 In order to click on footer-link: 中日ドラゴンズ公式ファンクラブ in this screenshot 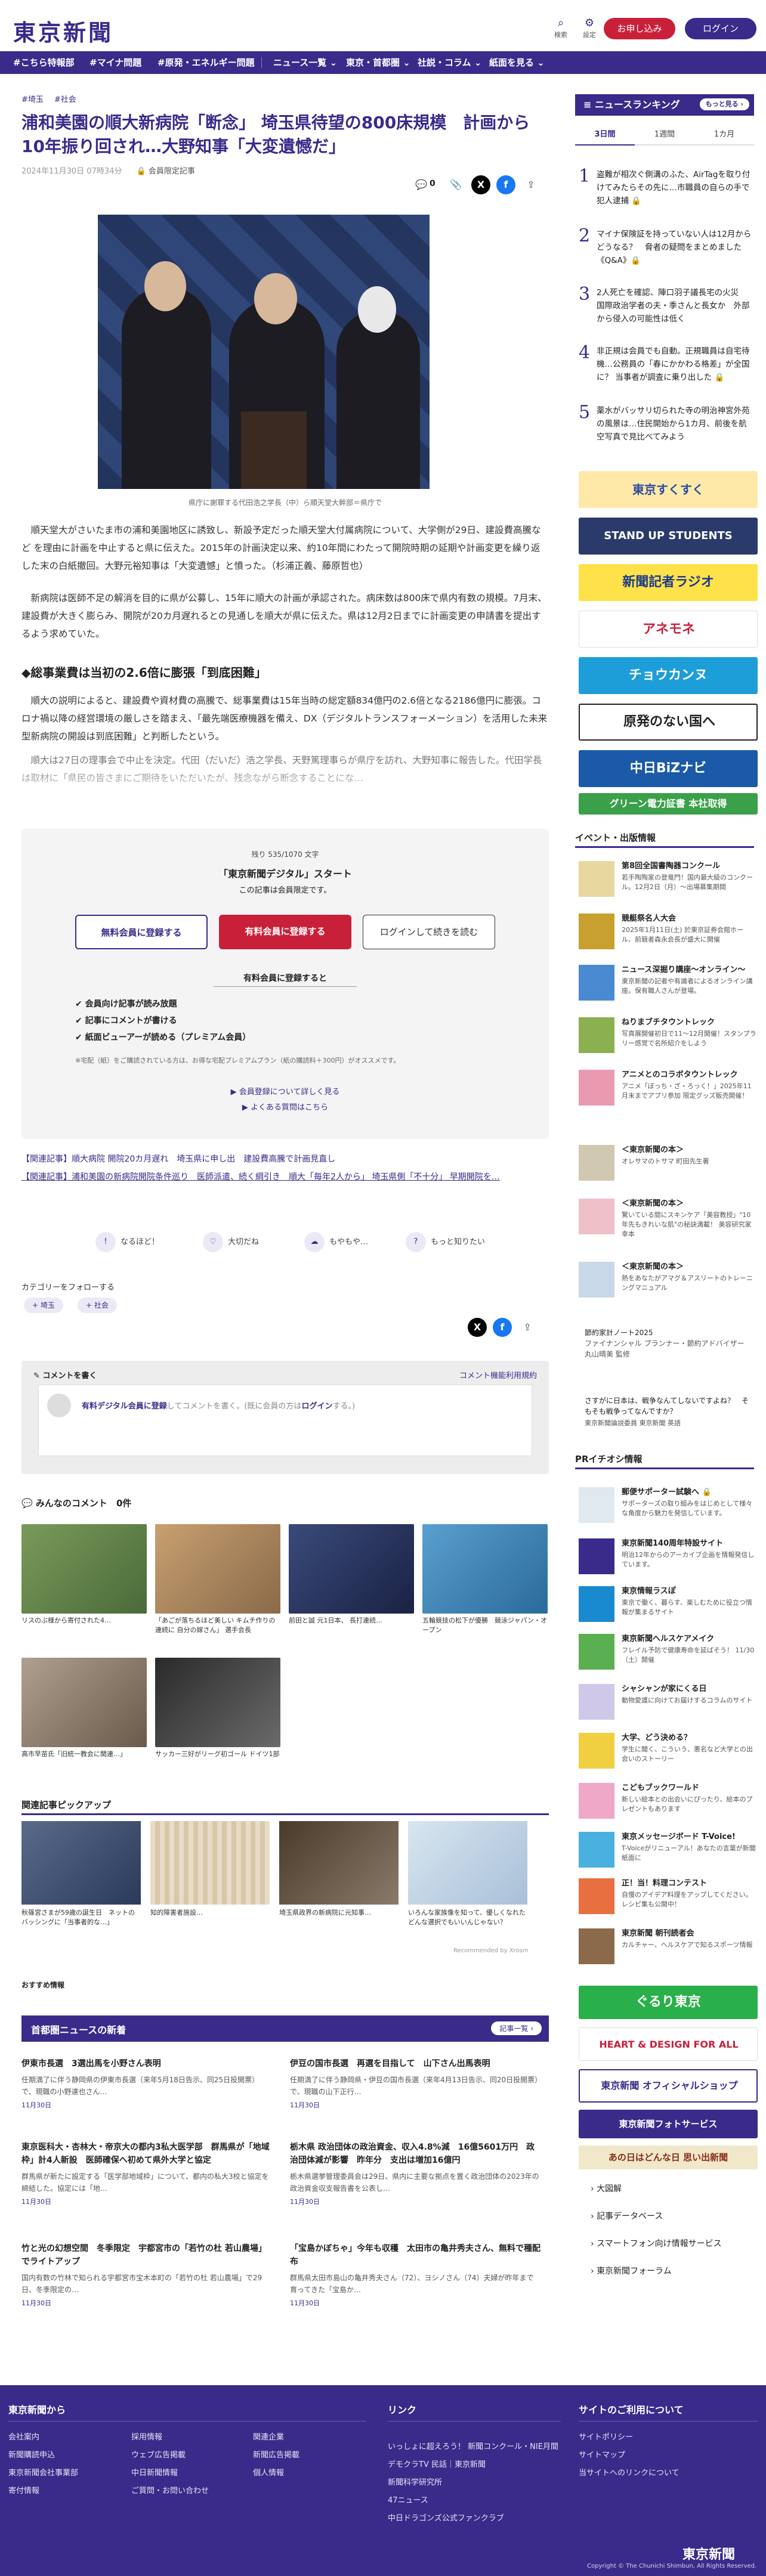, I will do `click(446, 2518)`.